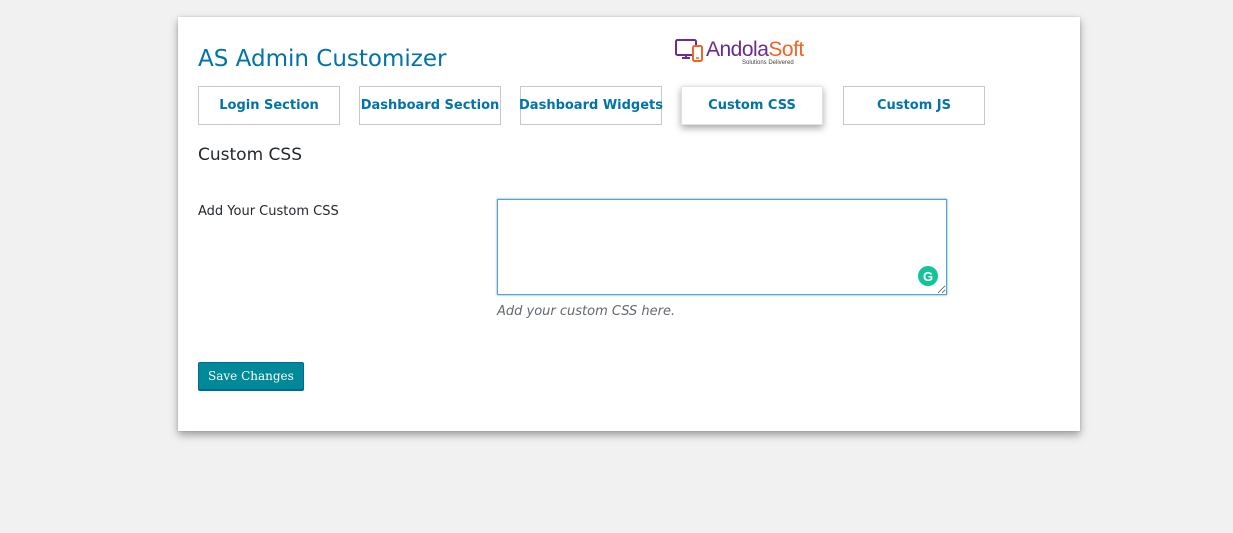  What do you see at coordinates (752, 105) in the screenshot?
I see `tab-custom-css: Custom CSS` at bounding box center [752, 105].